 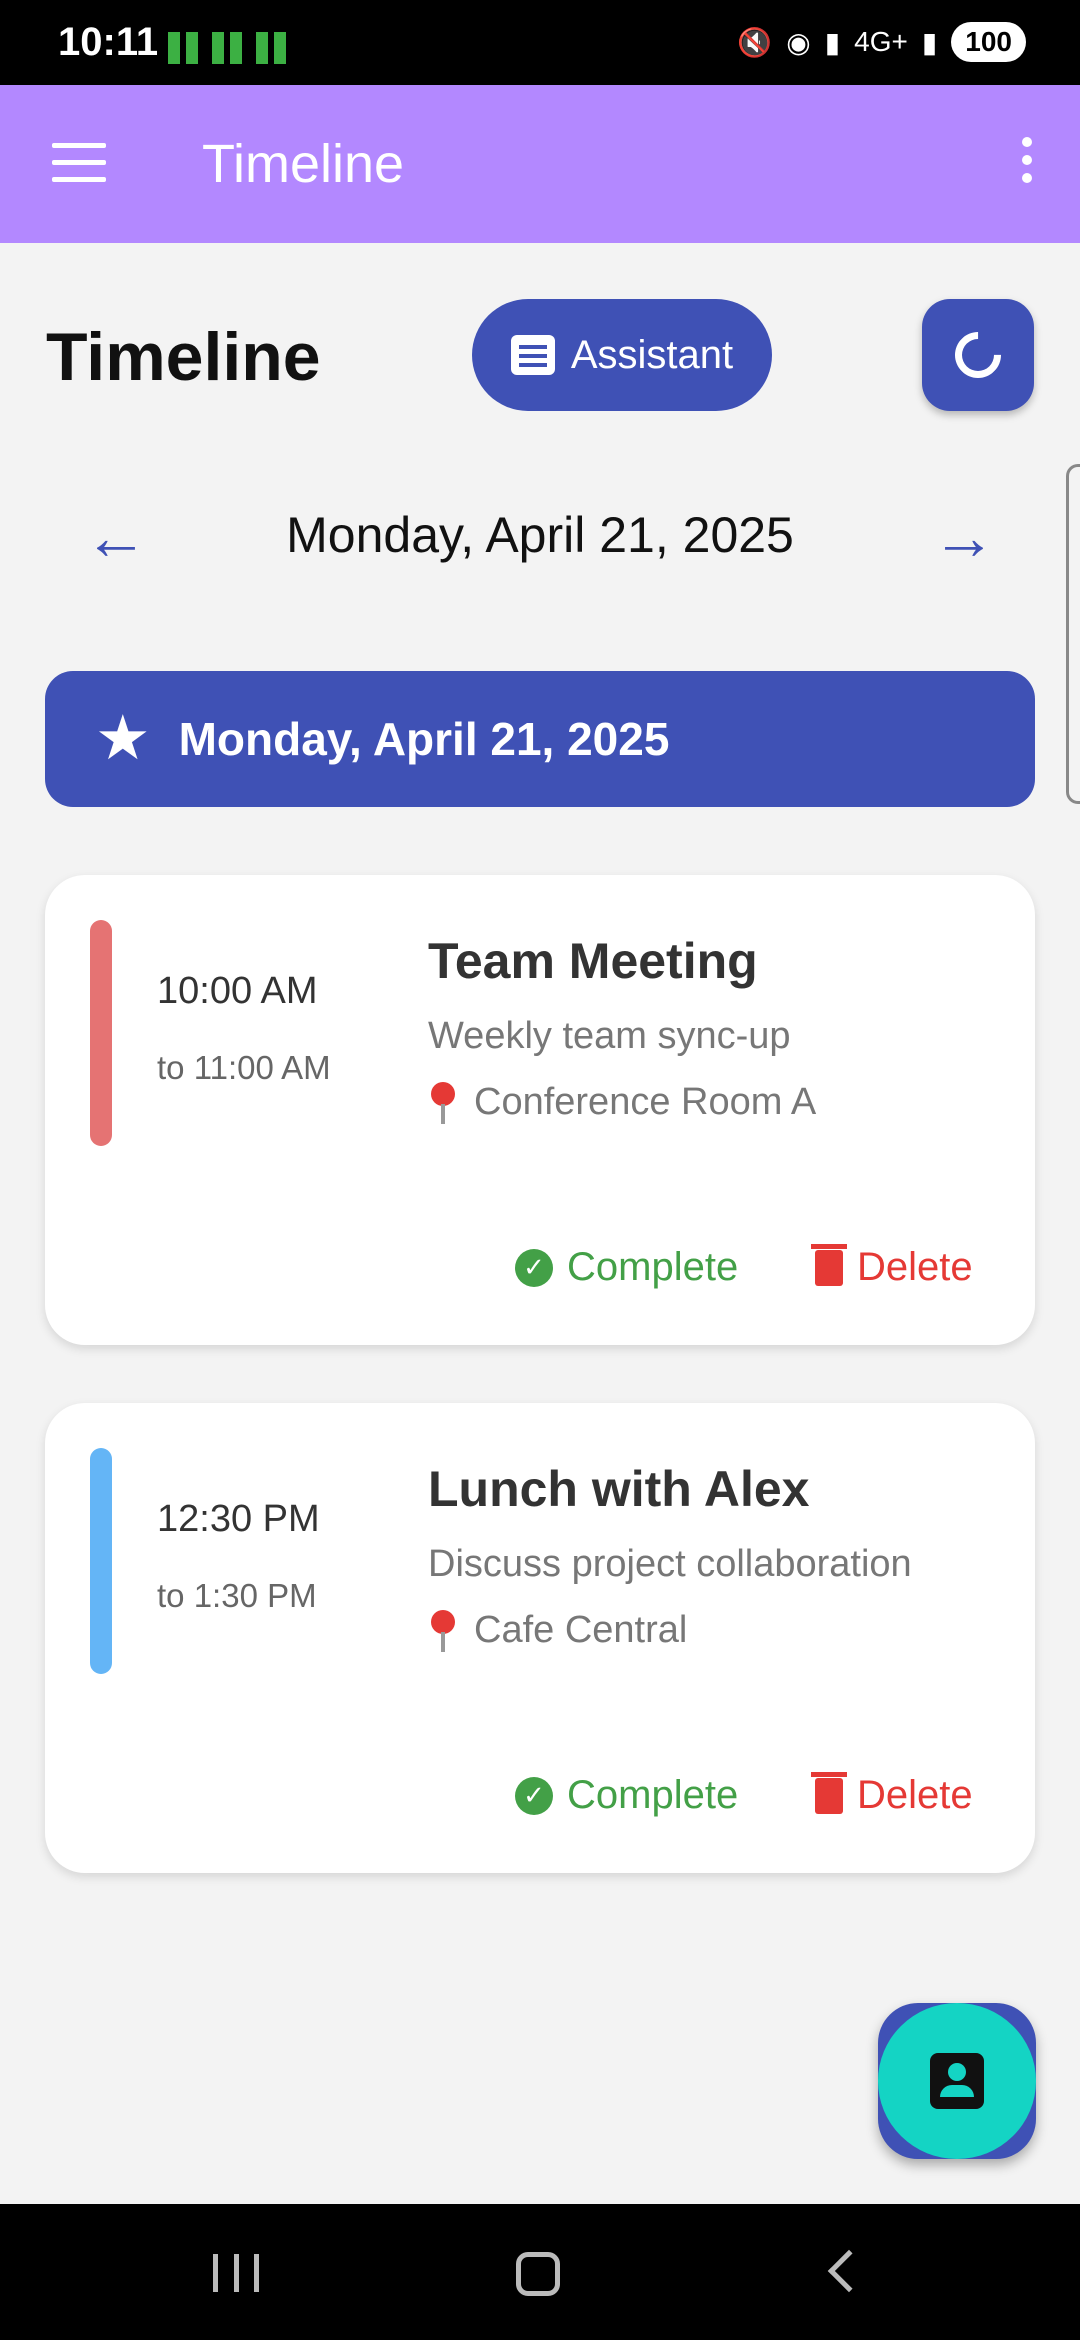 What do you see at coordinates (645, 1102) in the screenshot?
I see `event-location-text: Conference Room A` at bounding box center [645, 1102].